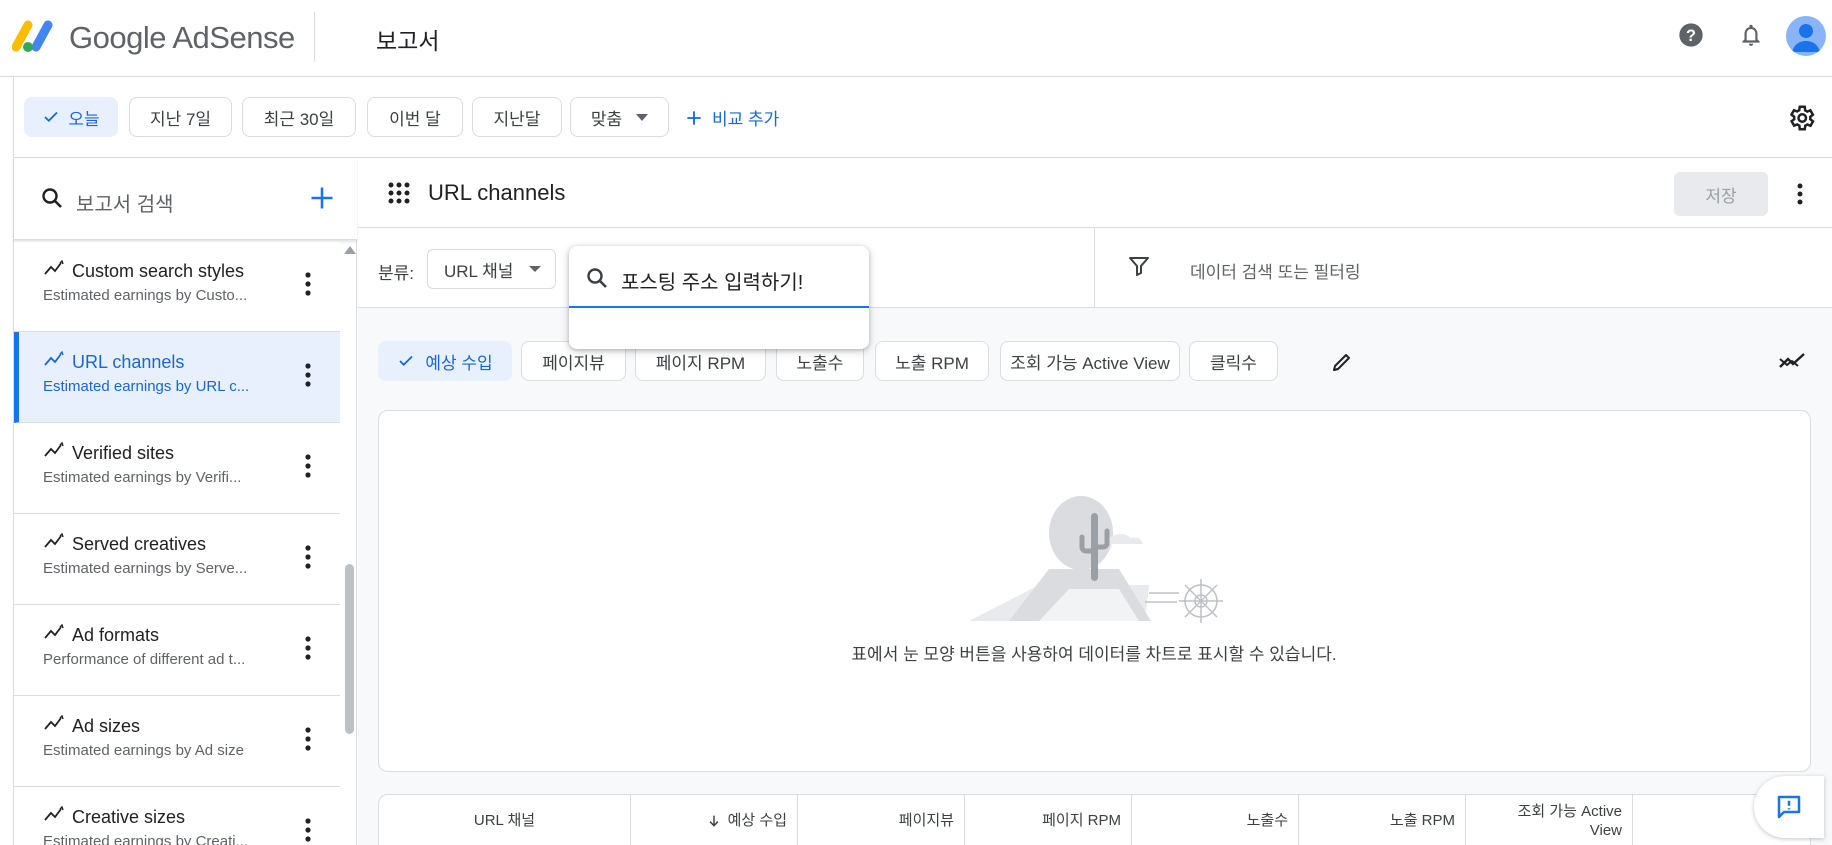  I want to click on edit-pencil-icon, so click(1342, 362).